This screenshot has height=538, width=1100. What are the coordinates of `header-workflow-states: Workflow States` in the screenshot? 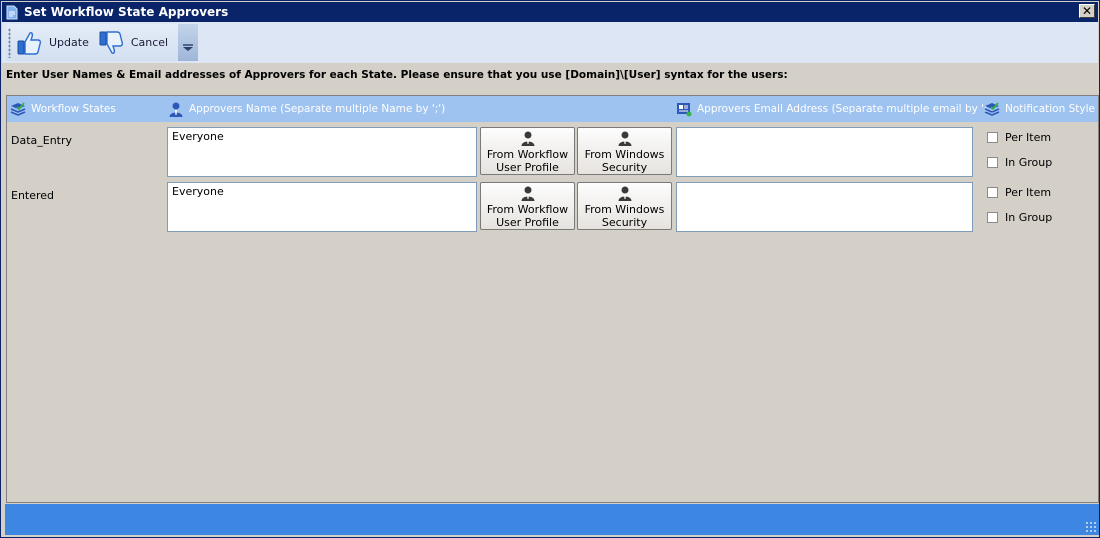 It's located at (62, 109).